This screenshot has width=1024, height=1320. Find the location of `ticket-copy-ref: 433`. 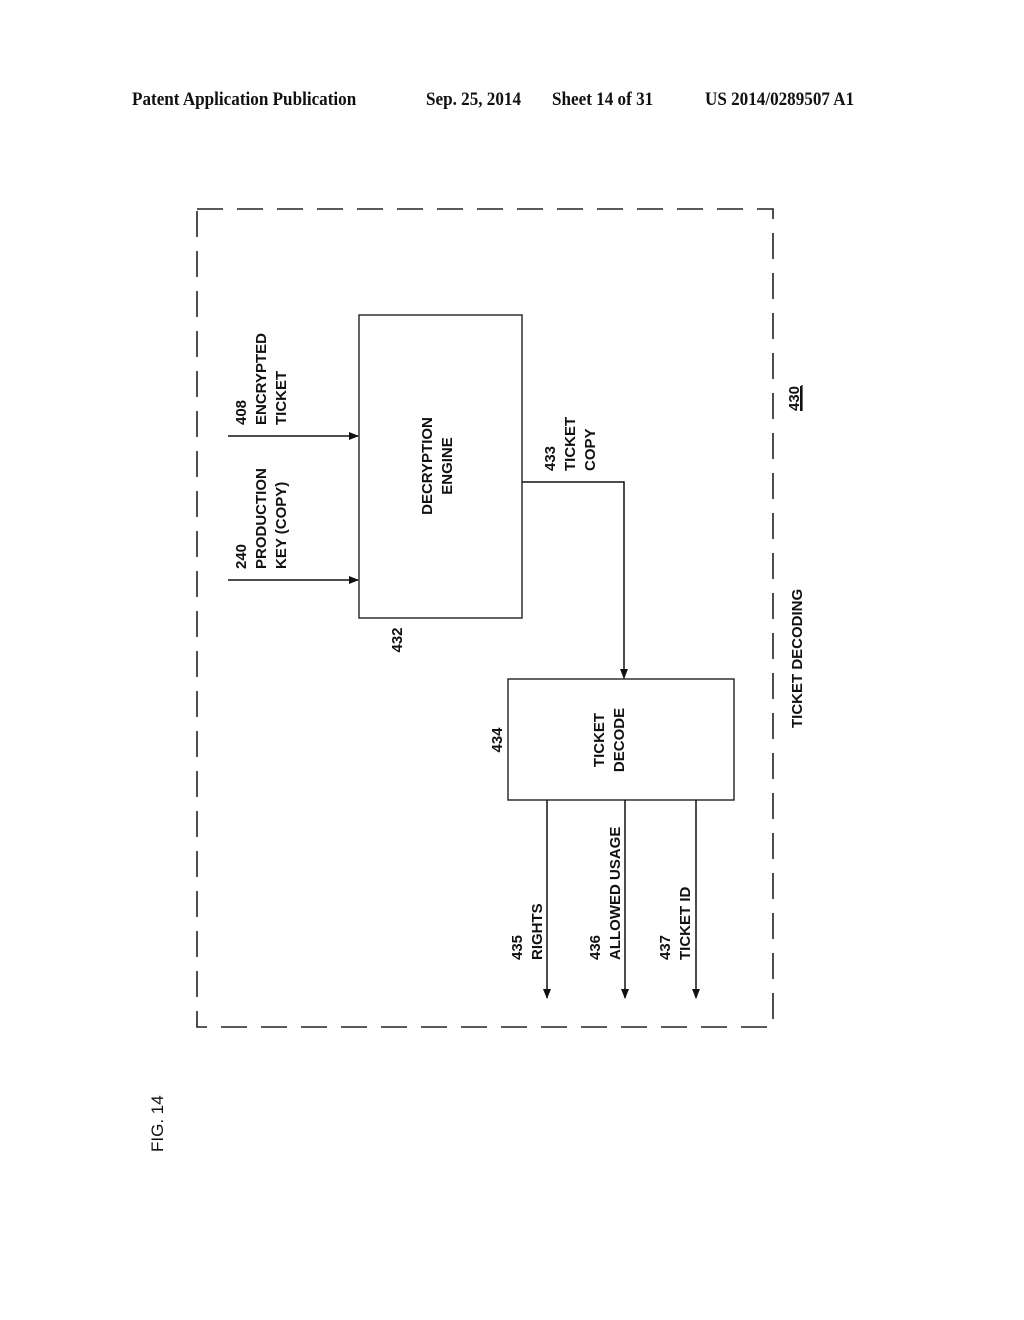

ticket-copy-ref: 433 is located at coordinates (550, 458).